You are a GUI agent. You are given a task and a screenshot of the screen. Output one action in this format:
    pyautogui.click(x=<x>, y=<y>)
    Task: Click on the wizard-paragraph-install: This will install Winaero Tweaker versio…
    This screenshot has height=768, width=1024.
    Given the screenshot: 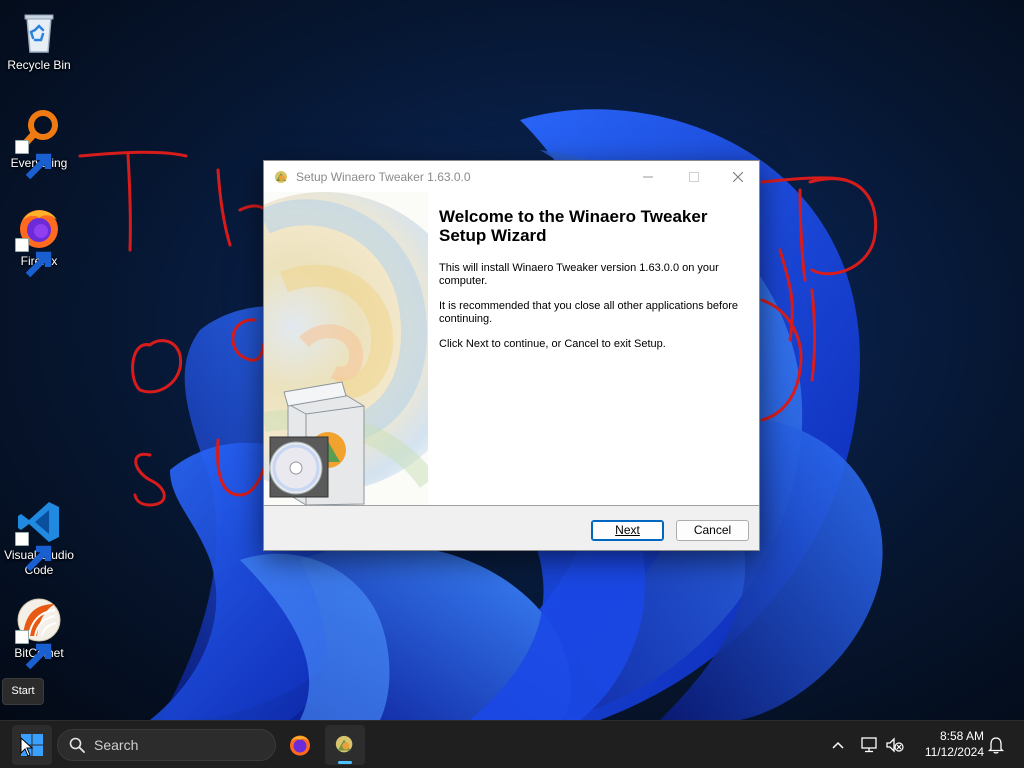 What is the action you would take?
    pyautogui.click(x=579, y=274)
    